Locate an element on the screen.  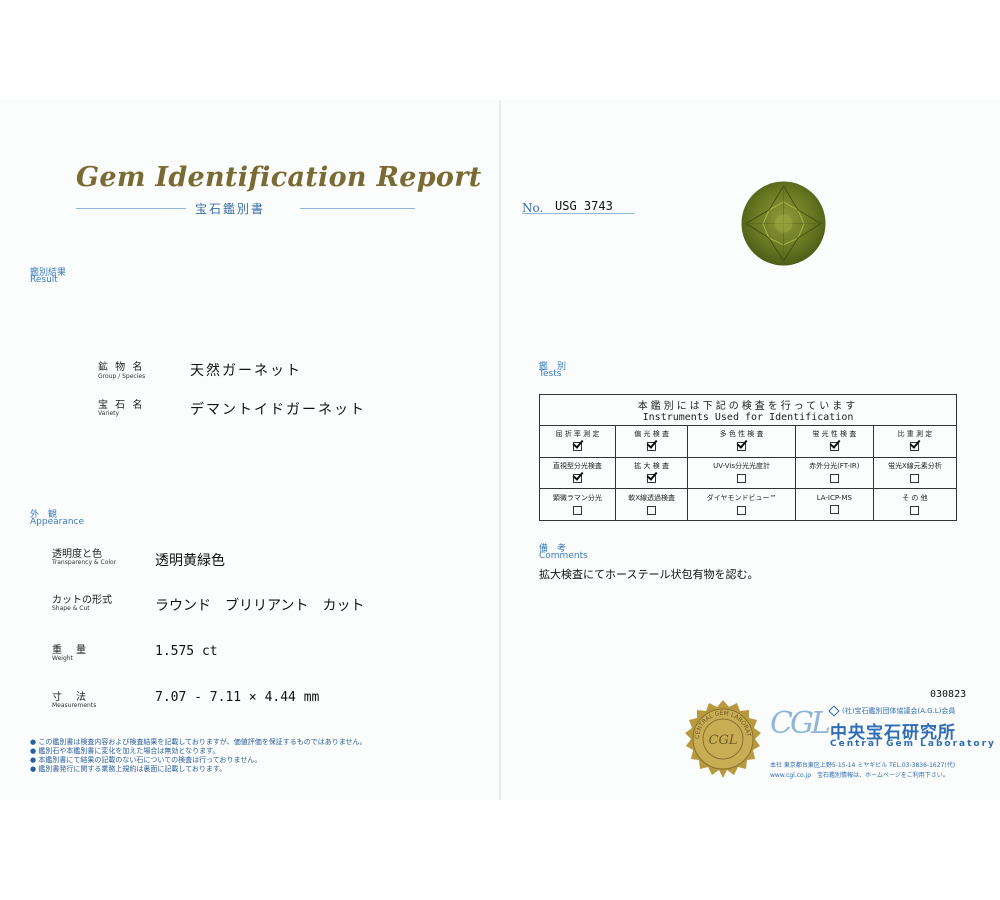
measure-label-jp: 寸 法 is located at coordinates (70, 697).